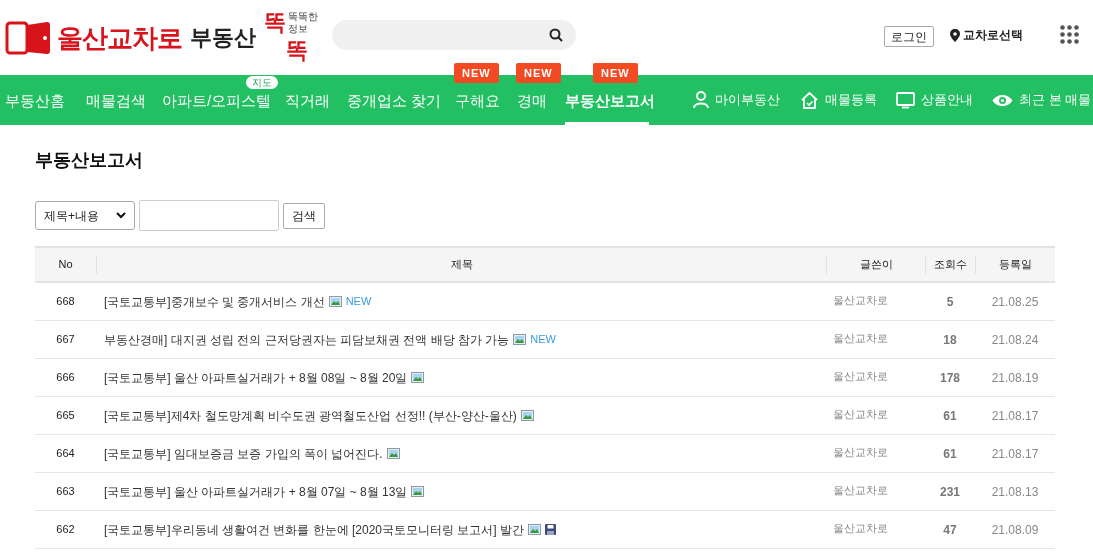  What do you see at coordinates (307, 339) in the screenshot?
I see `post-title-link: 부동산경매] 대지권 성립 전의 근저당권자는 피담보채권 전액 배당 참가 가능` at bounding box center [307, 339].